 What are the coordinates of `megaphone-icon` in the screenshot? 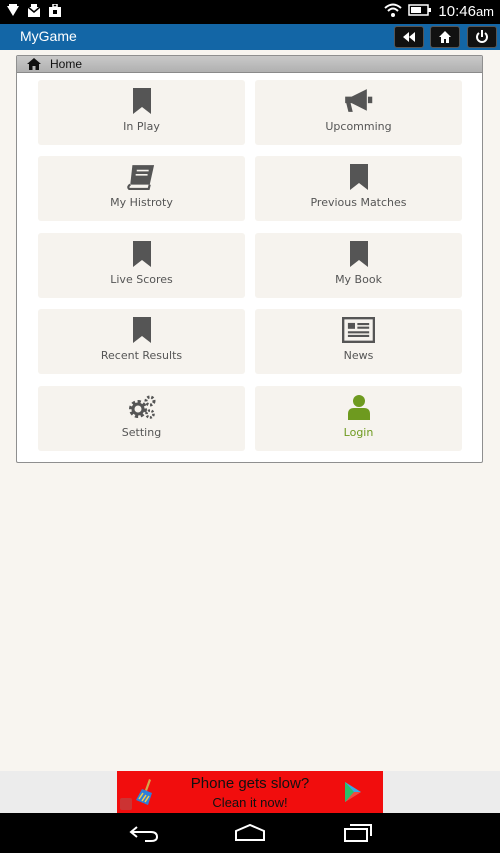 It's located at (359, 100).